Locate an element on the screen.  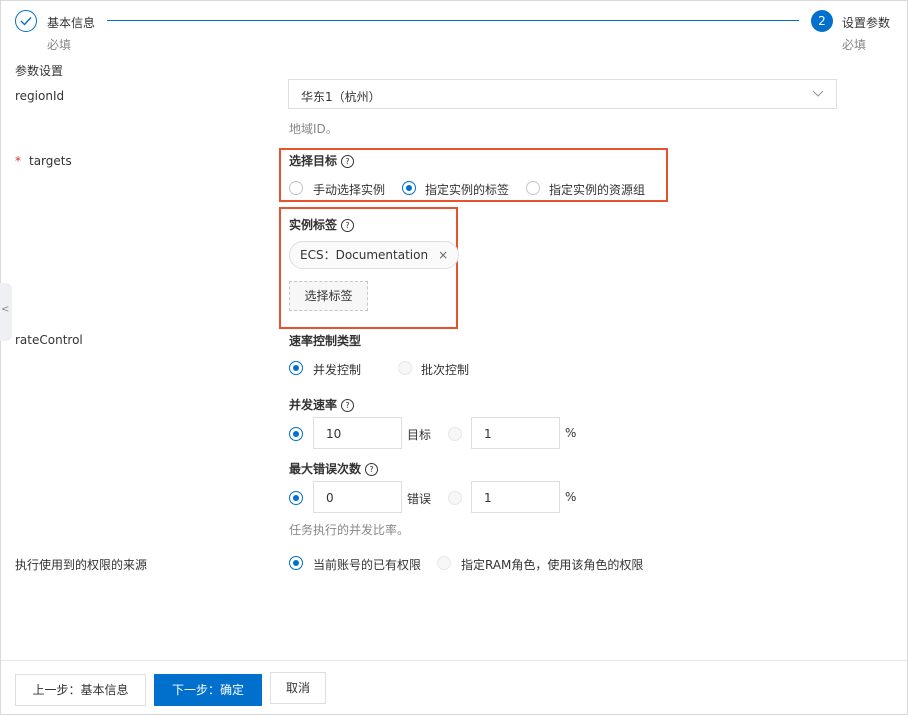
select-target-title-row: 选择目标? is located at coordinates (322, 160).